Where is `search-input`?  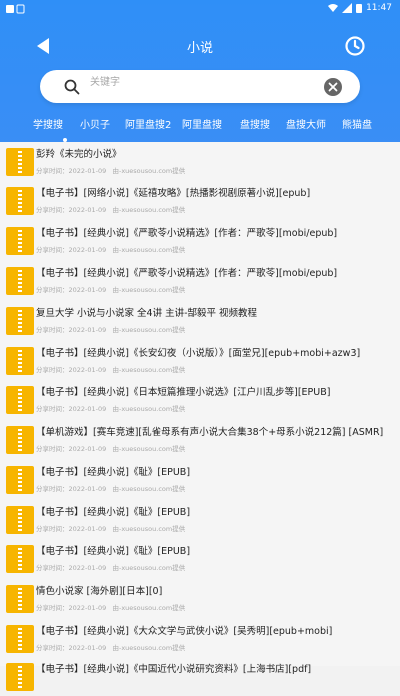
search-input is located at coordinates (190, 82).